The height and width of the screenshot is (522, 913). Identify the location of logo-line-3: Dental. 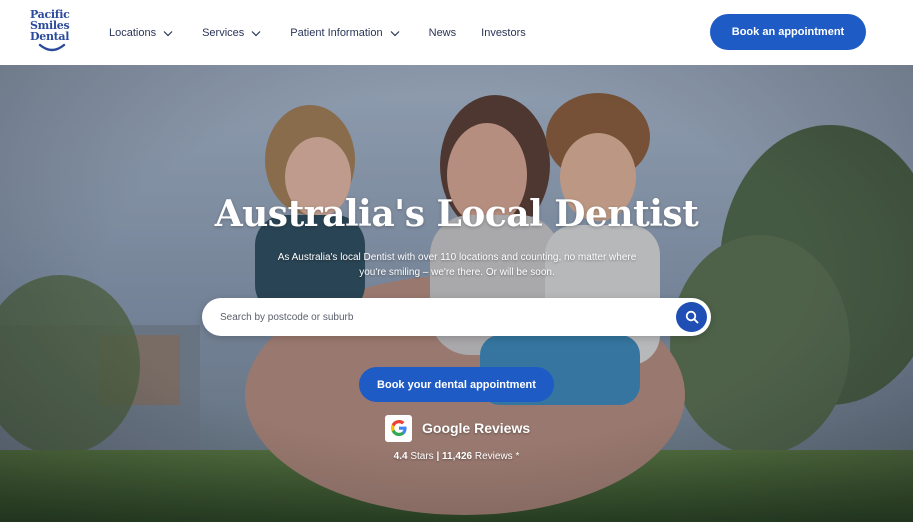
(50, 36).